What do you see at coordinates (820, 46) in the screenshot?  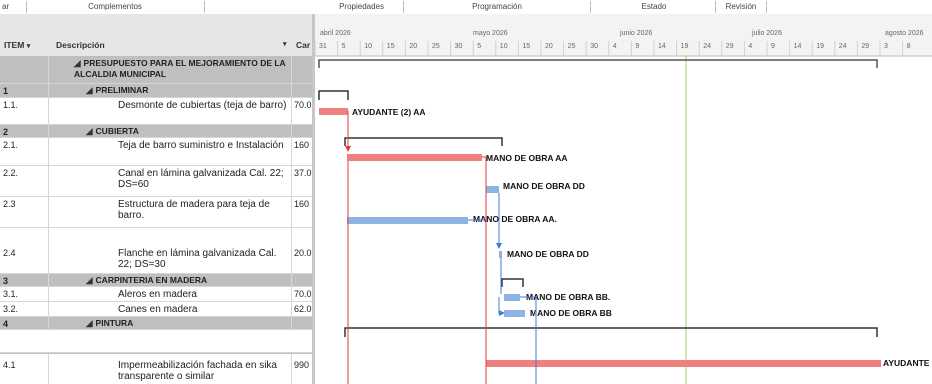 I see `day-label: 19` at bounding box center [820, 46].